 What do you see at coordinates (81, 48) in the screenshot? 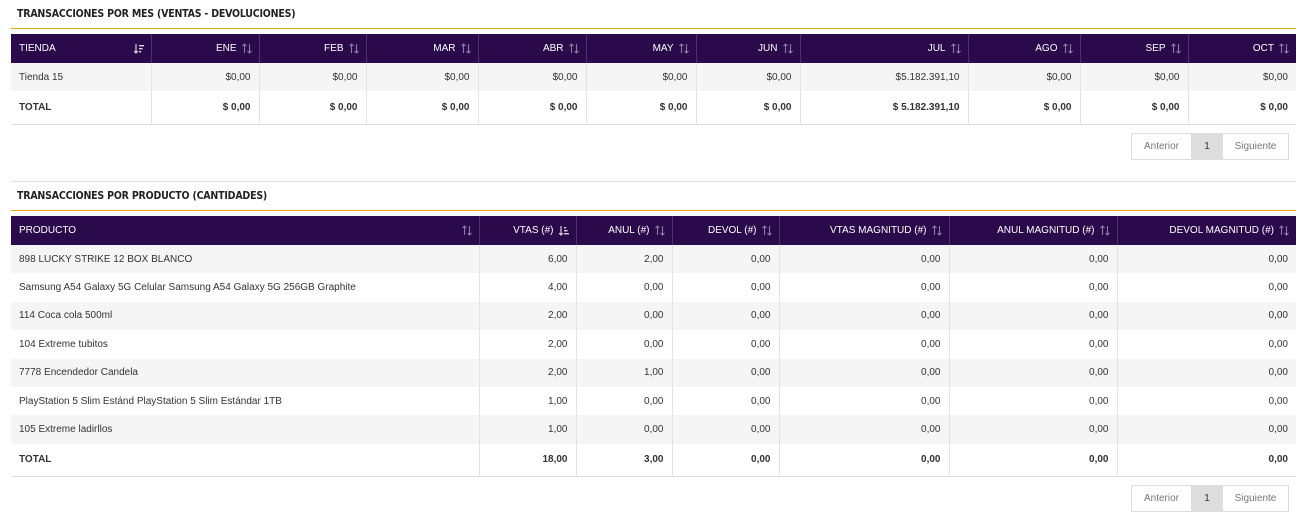
I see `column-header-tienda: TIENDA` at bounding box center [81, 48].